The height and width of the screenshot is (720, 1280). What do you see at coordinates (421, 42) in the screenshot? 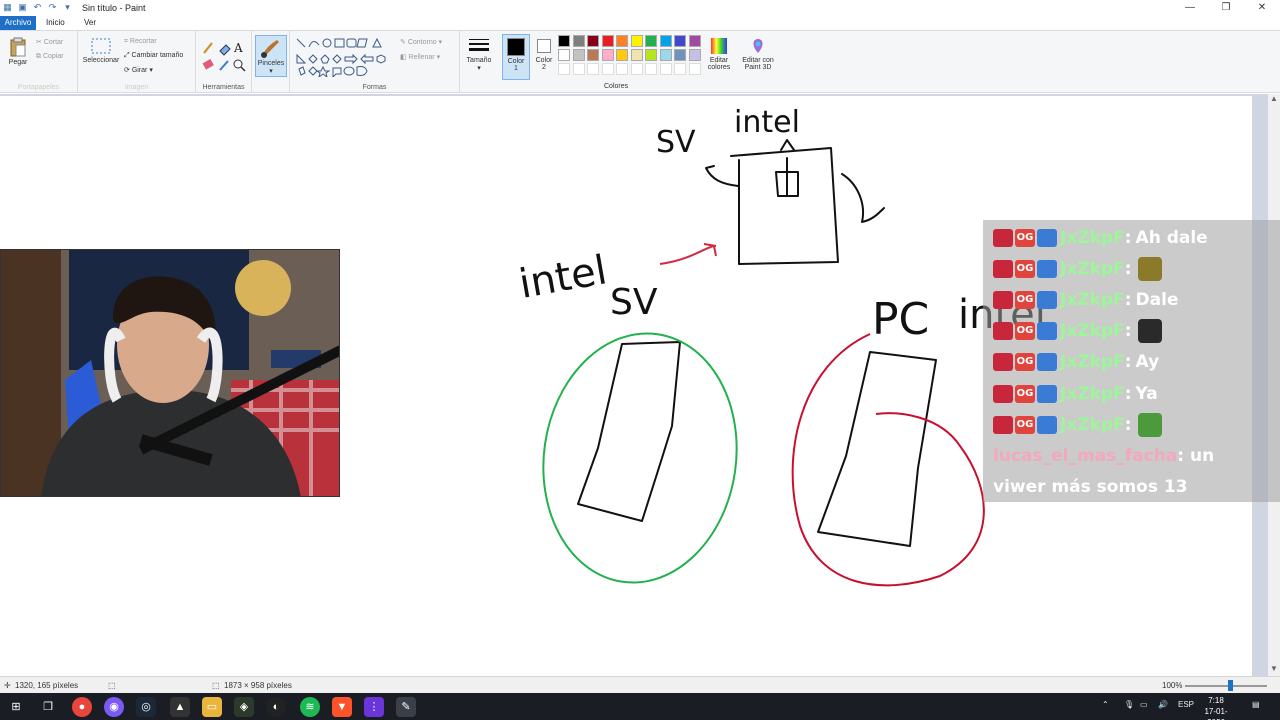
I see `outline-button: ✎ Contorno ▾` at bounding box center [421, 42].